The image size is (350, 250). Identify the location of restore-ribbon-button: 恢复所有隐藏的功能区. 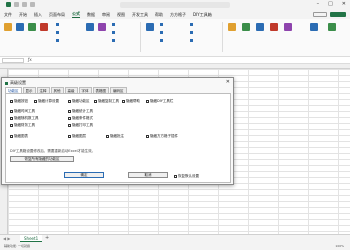
(42, 159).